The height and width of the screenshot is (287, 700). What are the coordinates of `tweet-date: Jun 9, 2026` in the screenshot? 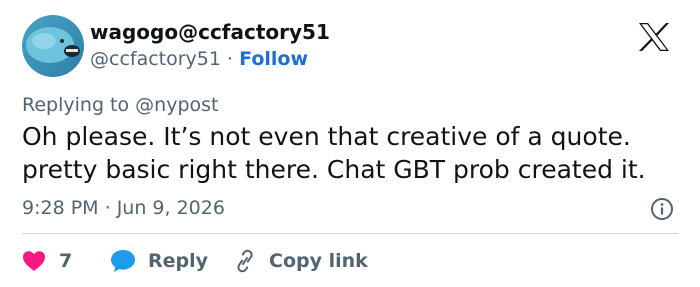 It's located at (170, 208).